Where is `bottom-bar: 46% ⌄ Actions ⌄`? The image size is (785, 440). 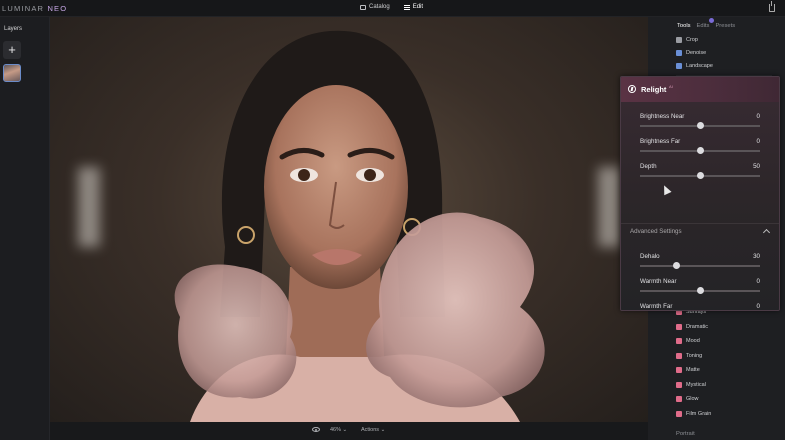
bottom-bar: 46% ⌄ Actions ⌄ is located at coordinates (349, 431).